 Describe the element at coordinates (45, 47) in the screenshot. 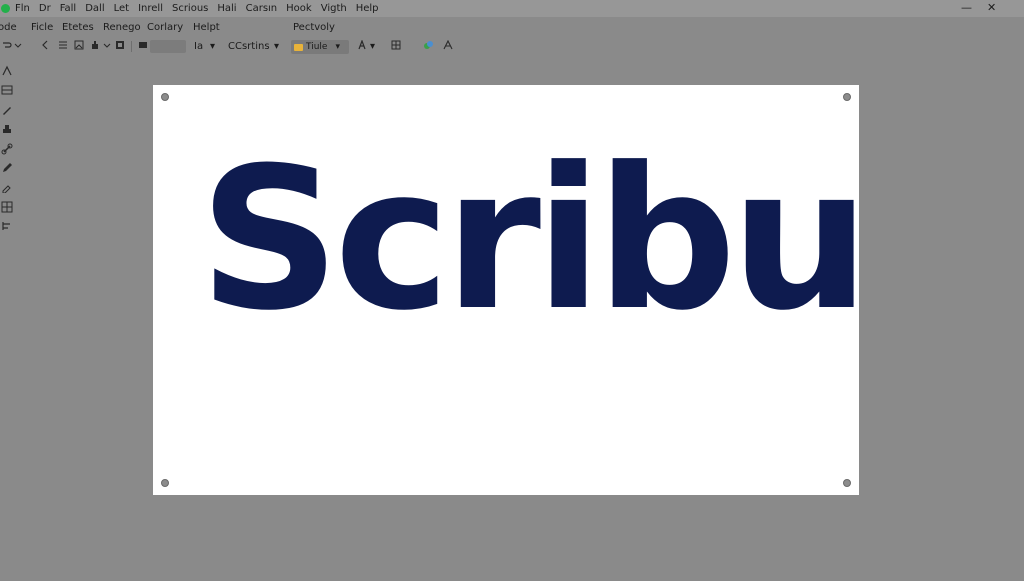

I see `back-icon` at that location.